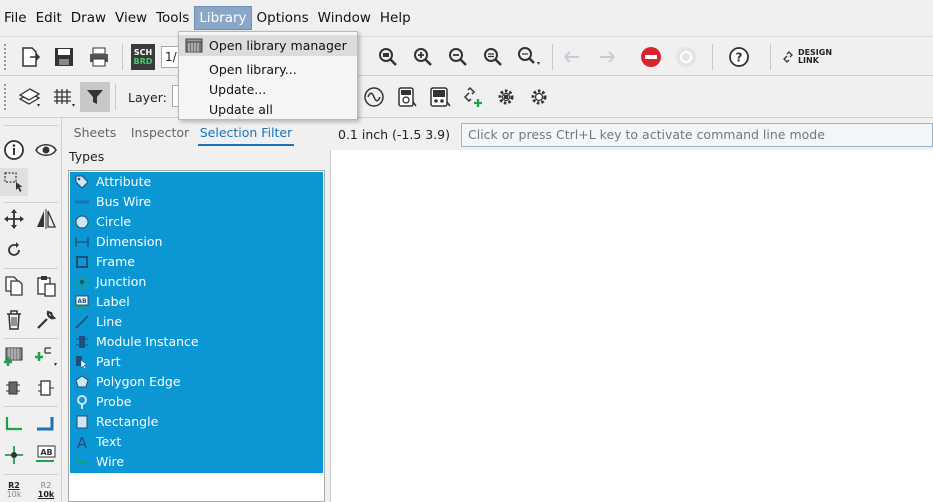 This screenshot has width=933, height=502. I want to click on menu-tools: Tools, so click(172, 18).